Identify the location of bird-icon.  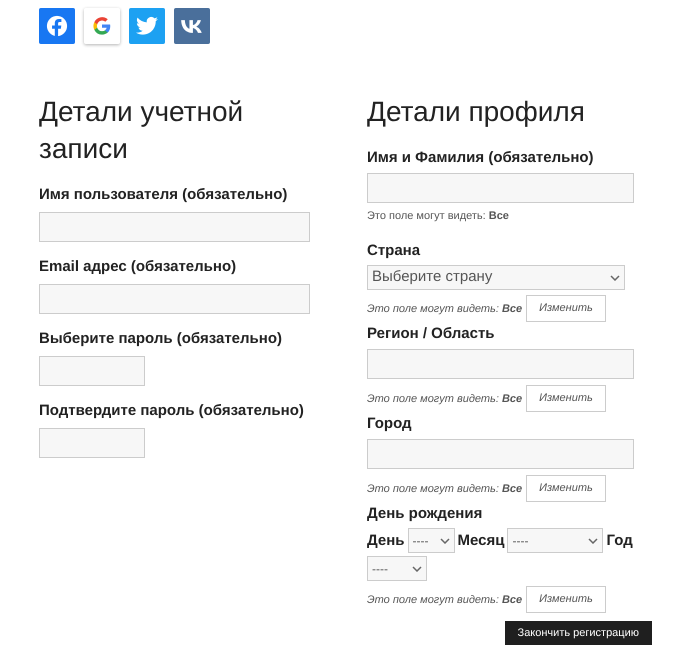
(147, 26).